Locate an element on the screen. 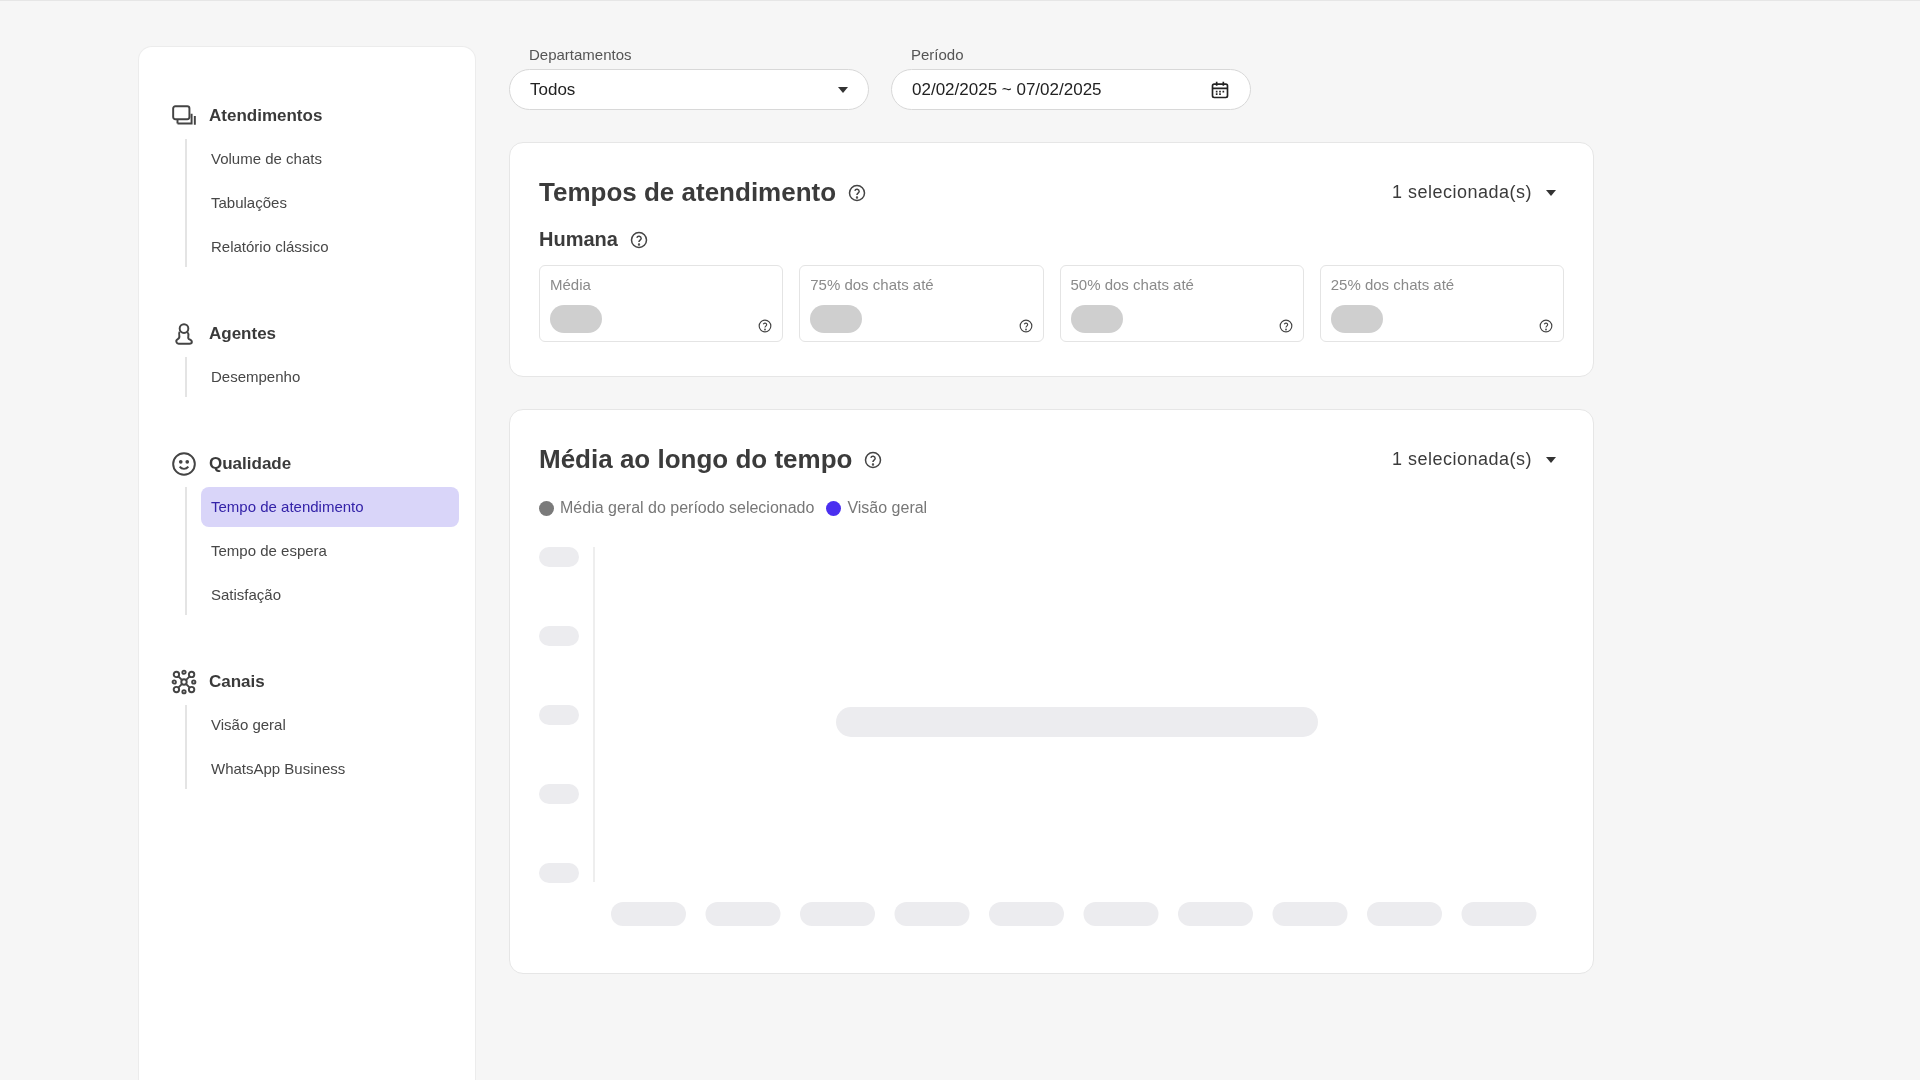  field-label: Período is located at coordinates (937, 54).